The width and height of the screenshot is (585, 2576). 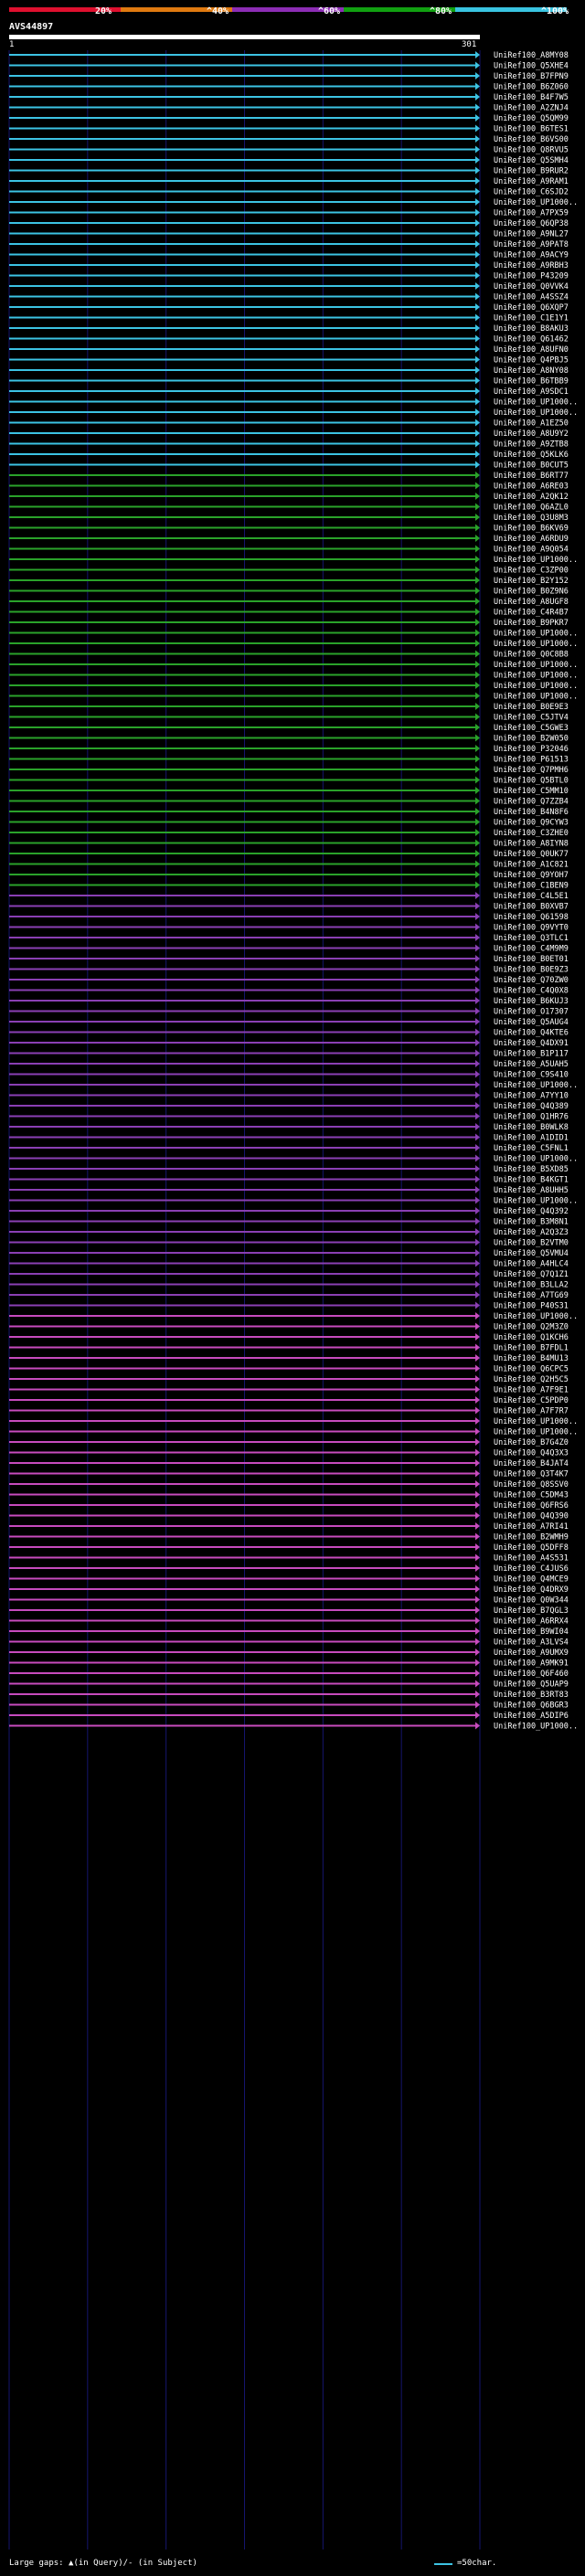 I want to click on hit-label: UniRef100_B0Z9N6, so click(x=532, y=592).